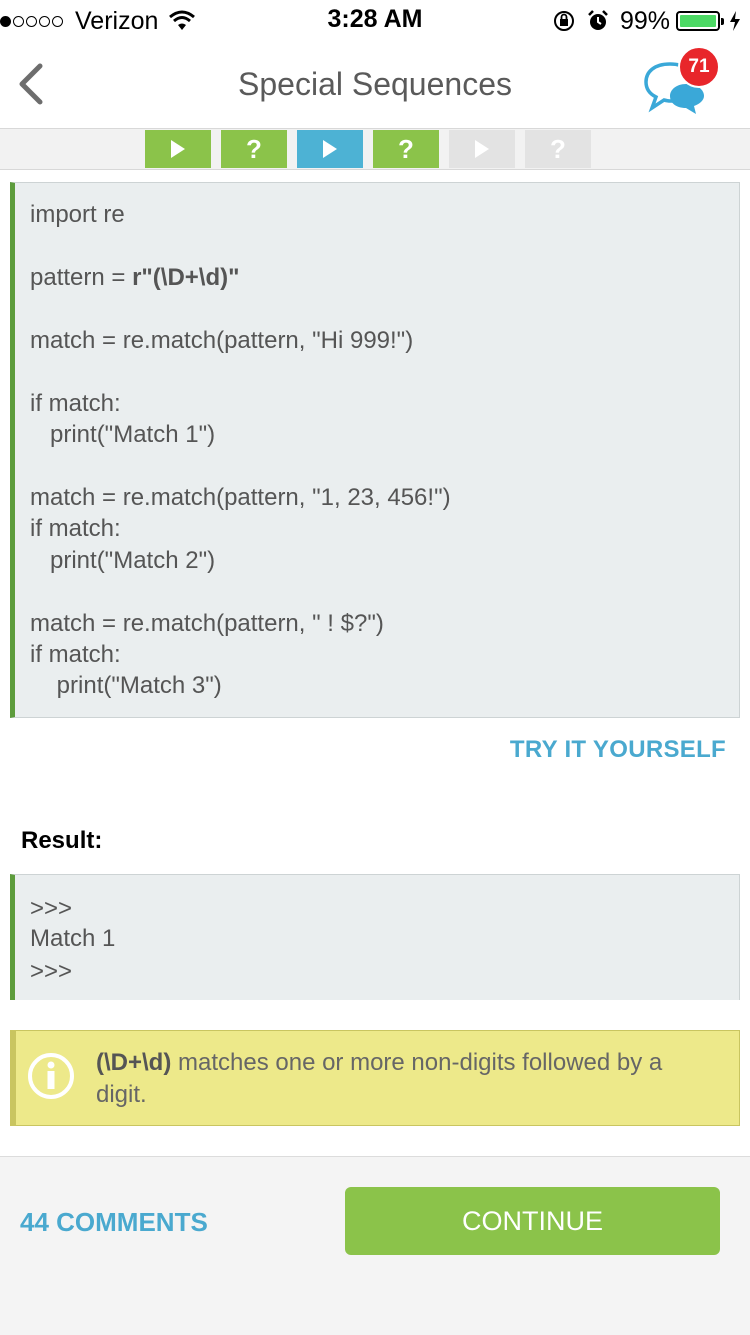 Image resolution: width=750 pixels, height=1335 pixels. I want to click on page-title: Special Sequences, so click(375, 84).